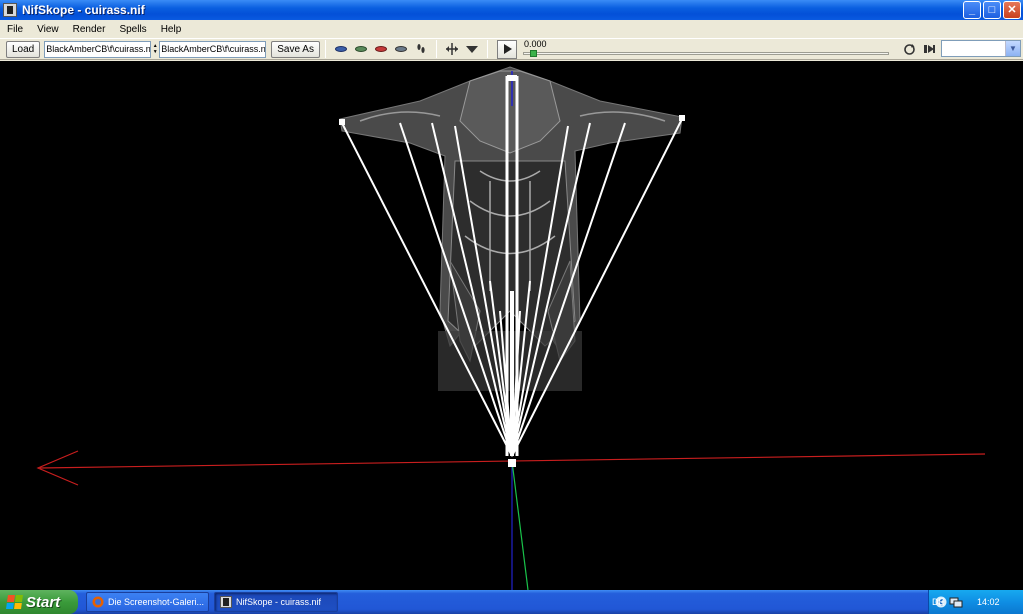 The width and height of the screenshot is (1023, 614). What do you see at coordinates (48, 29) in the screenshot?
I see `menu-view: View` at bounding box center [48, 29].